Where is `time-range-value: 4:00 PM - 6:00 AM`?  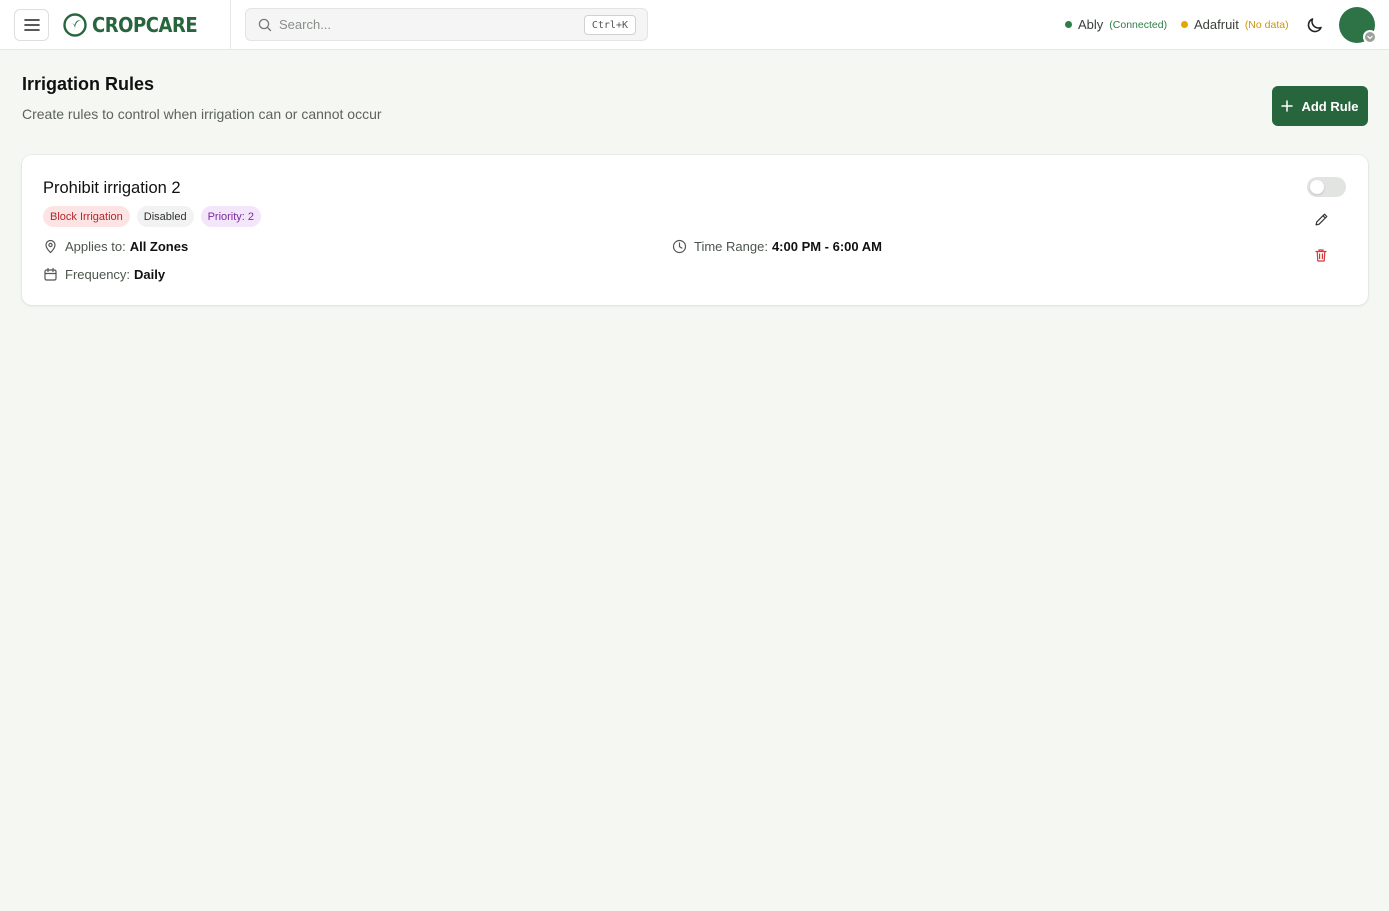
time-range-value: 4:00 PM - 6:00 AM is located at coordinates (826, 246).